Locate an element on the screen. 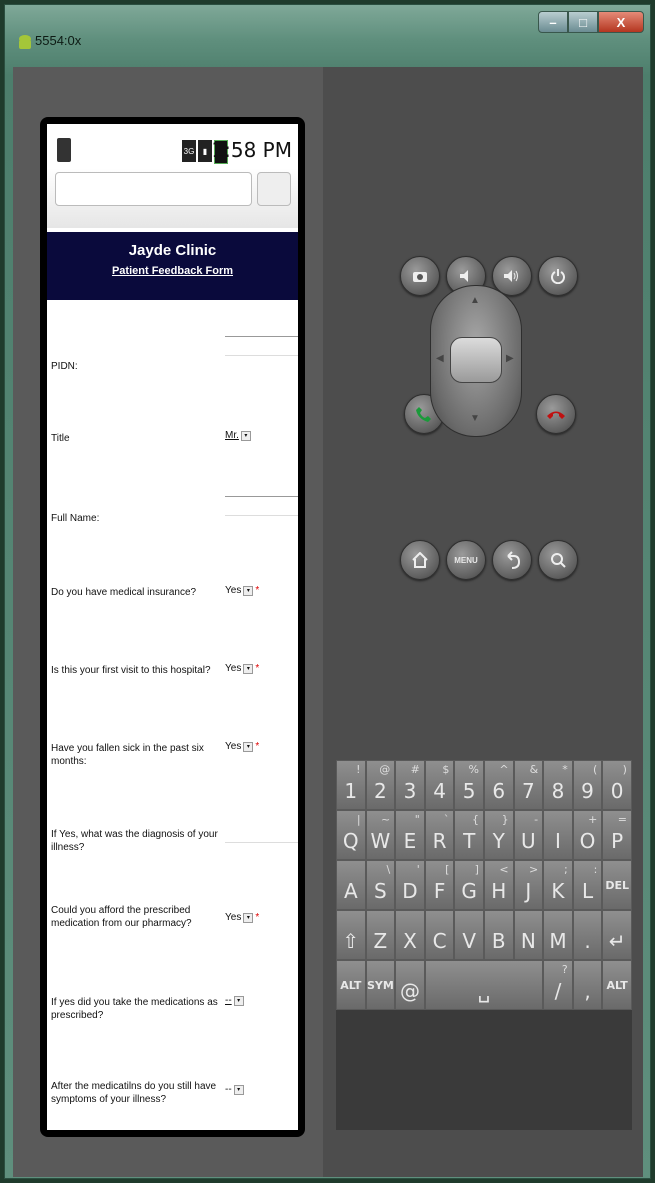  key-c: C is located at coordinates (439, 935).